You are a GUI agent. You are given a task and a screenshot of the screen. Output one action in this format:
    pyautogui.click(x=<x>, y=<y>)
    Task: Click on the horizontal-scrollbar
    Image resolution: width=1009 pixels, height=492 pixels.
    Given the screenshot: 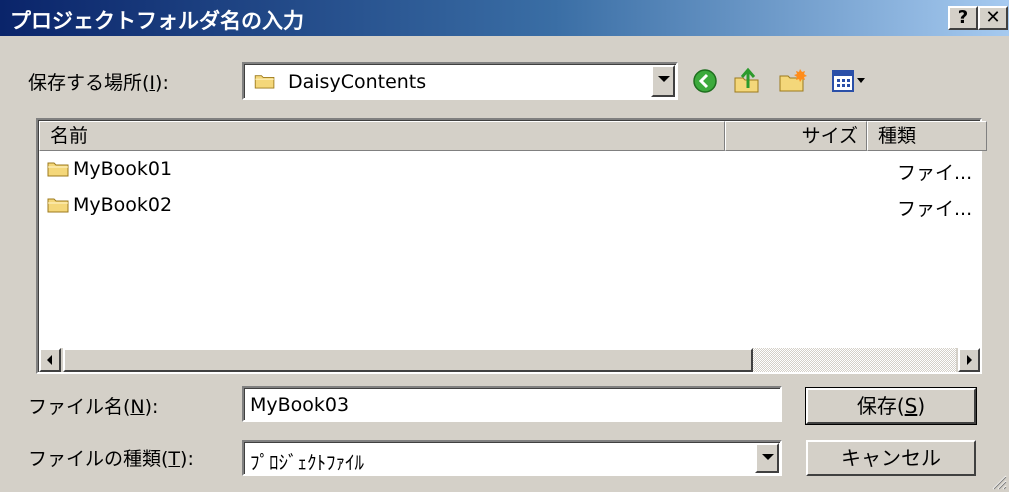 What is the action you would take?
    pyautogui.click(x=509, y=360)
    